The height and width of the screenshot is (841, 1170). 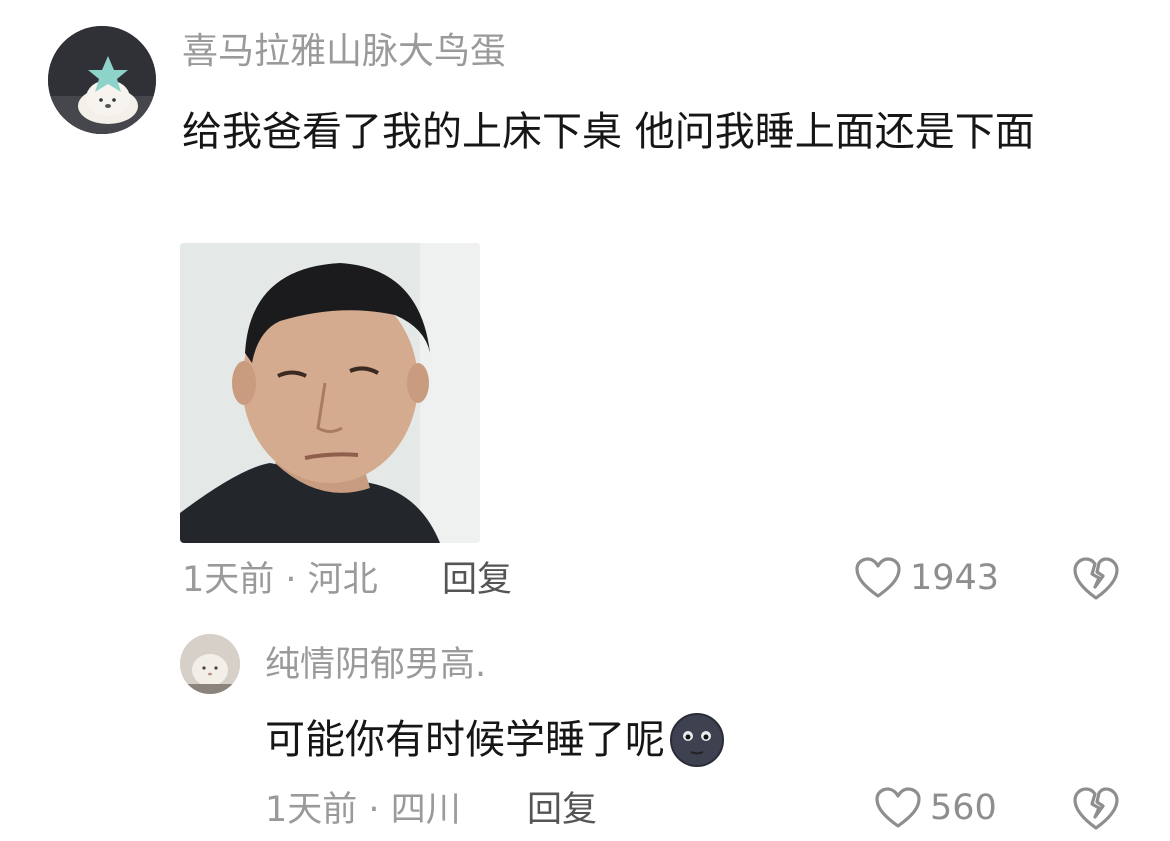 What do you see at coordinates (697, 740) in the screenshot?
I see `new-moon-face-icon` at bounding box center [697, 740].